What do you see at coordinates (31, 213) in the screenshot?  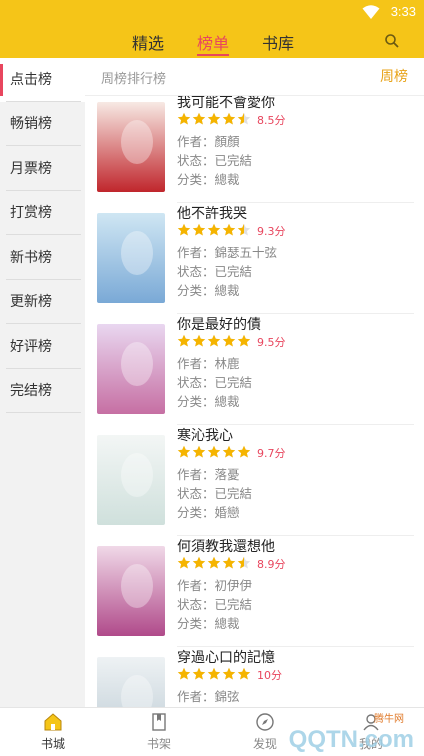 I see `sidebar-item-label: 打赏榜` at bounding box center [31, 213].